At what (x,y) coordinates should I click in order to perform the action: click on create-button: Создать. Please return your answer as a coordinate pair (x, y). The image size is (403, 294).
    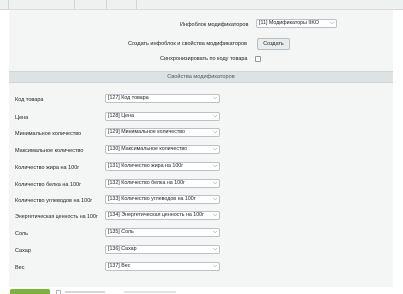
    Looking at the image, I should click on (273, 44).